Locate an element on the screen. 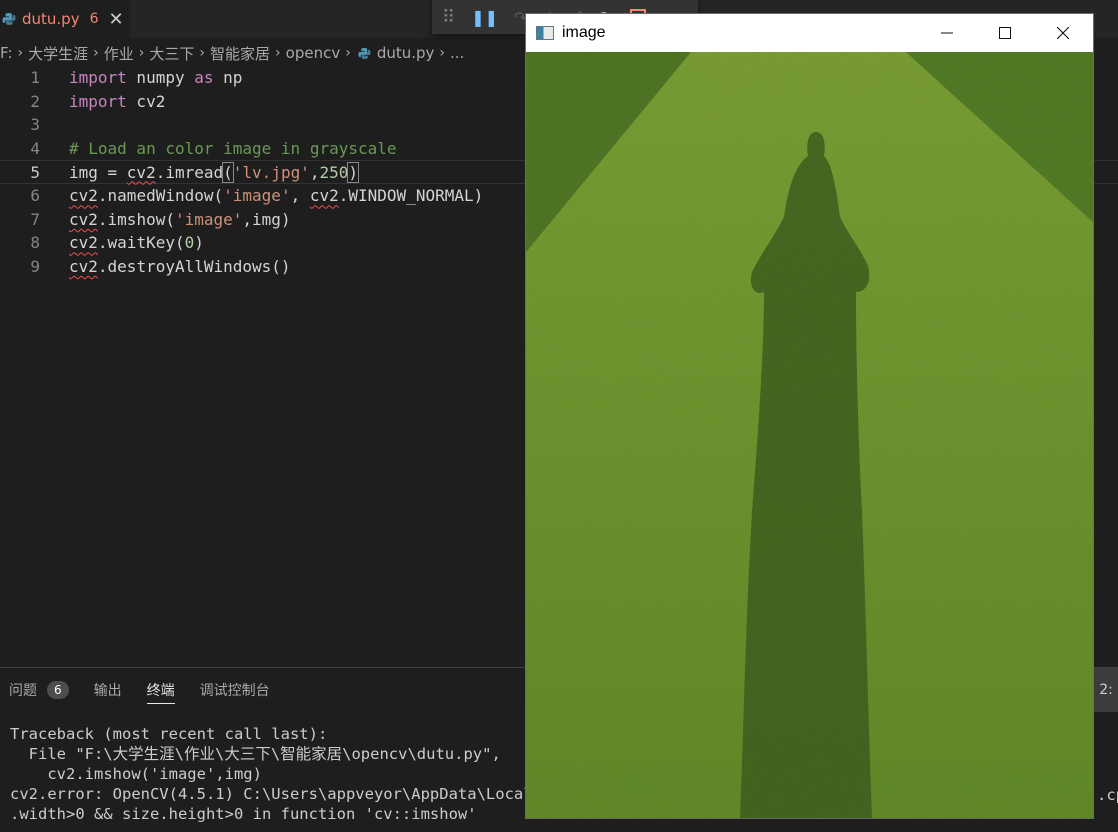 This screenshot has width=1118, height=832. code-text: import cv2 is located at coordinates (117, 101).